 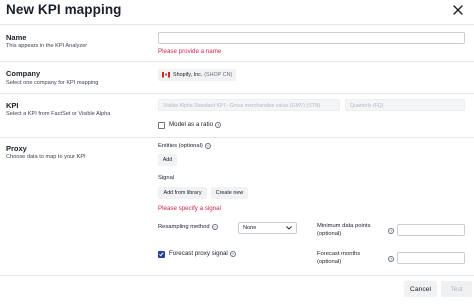 I want to click on forecast-proxy-text: Forecast proxy signal, so click(x=198, y=253).